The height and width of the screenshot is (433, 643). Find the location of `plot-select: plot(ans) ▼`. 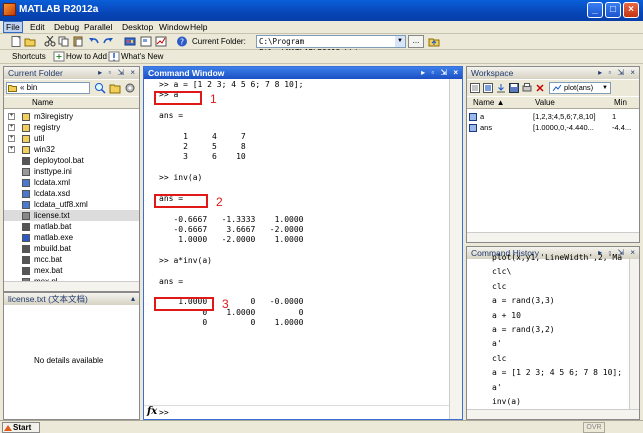

plot-select: plot(ans) ▼ is located at coordinates (580, 88).